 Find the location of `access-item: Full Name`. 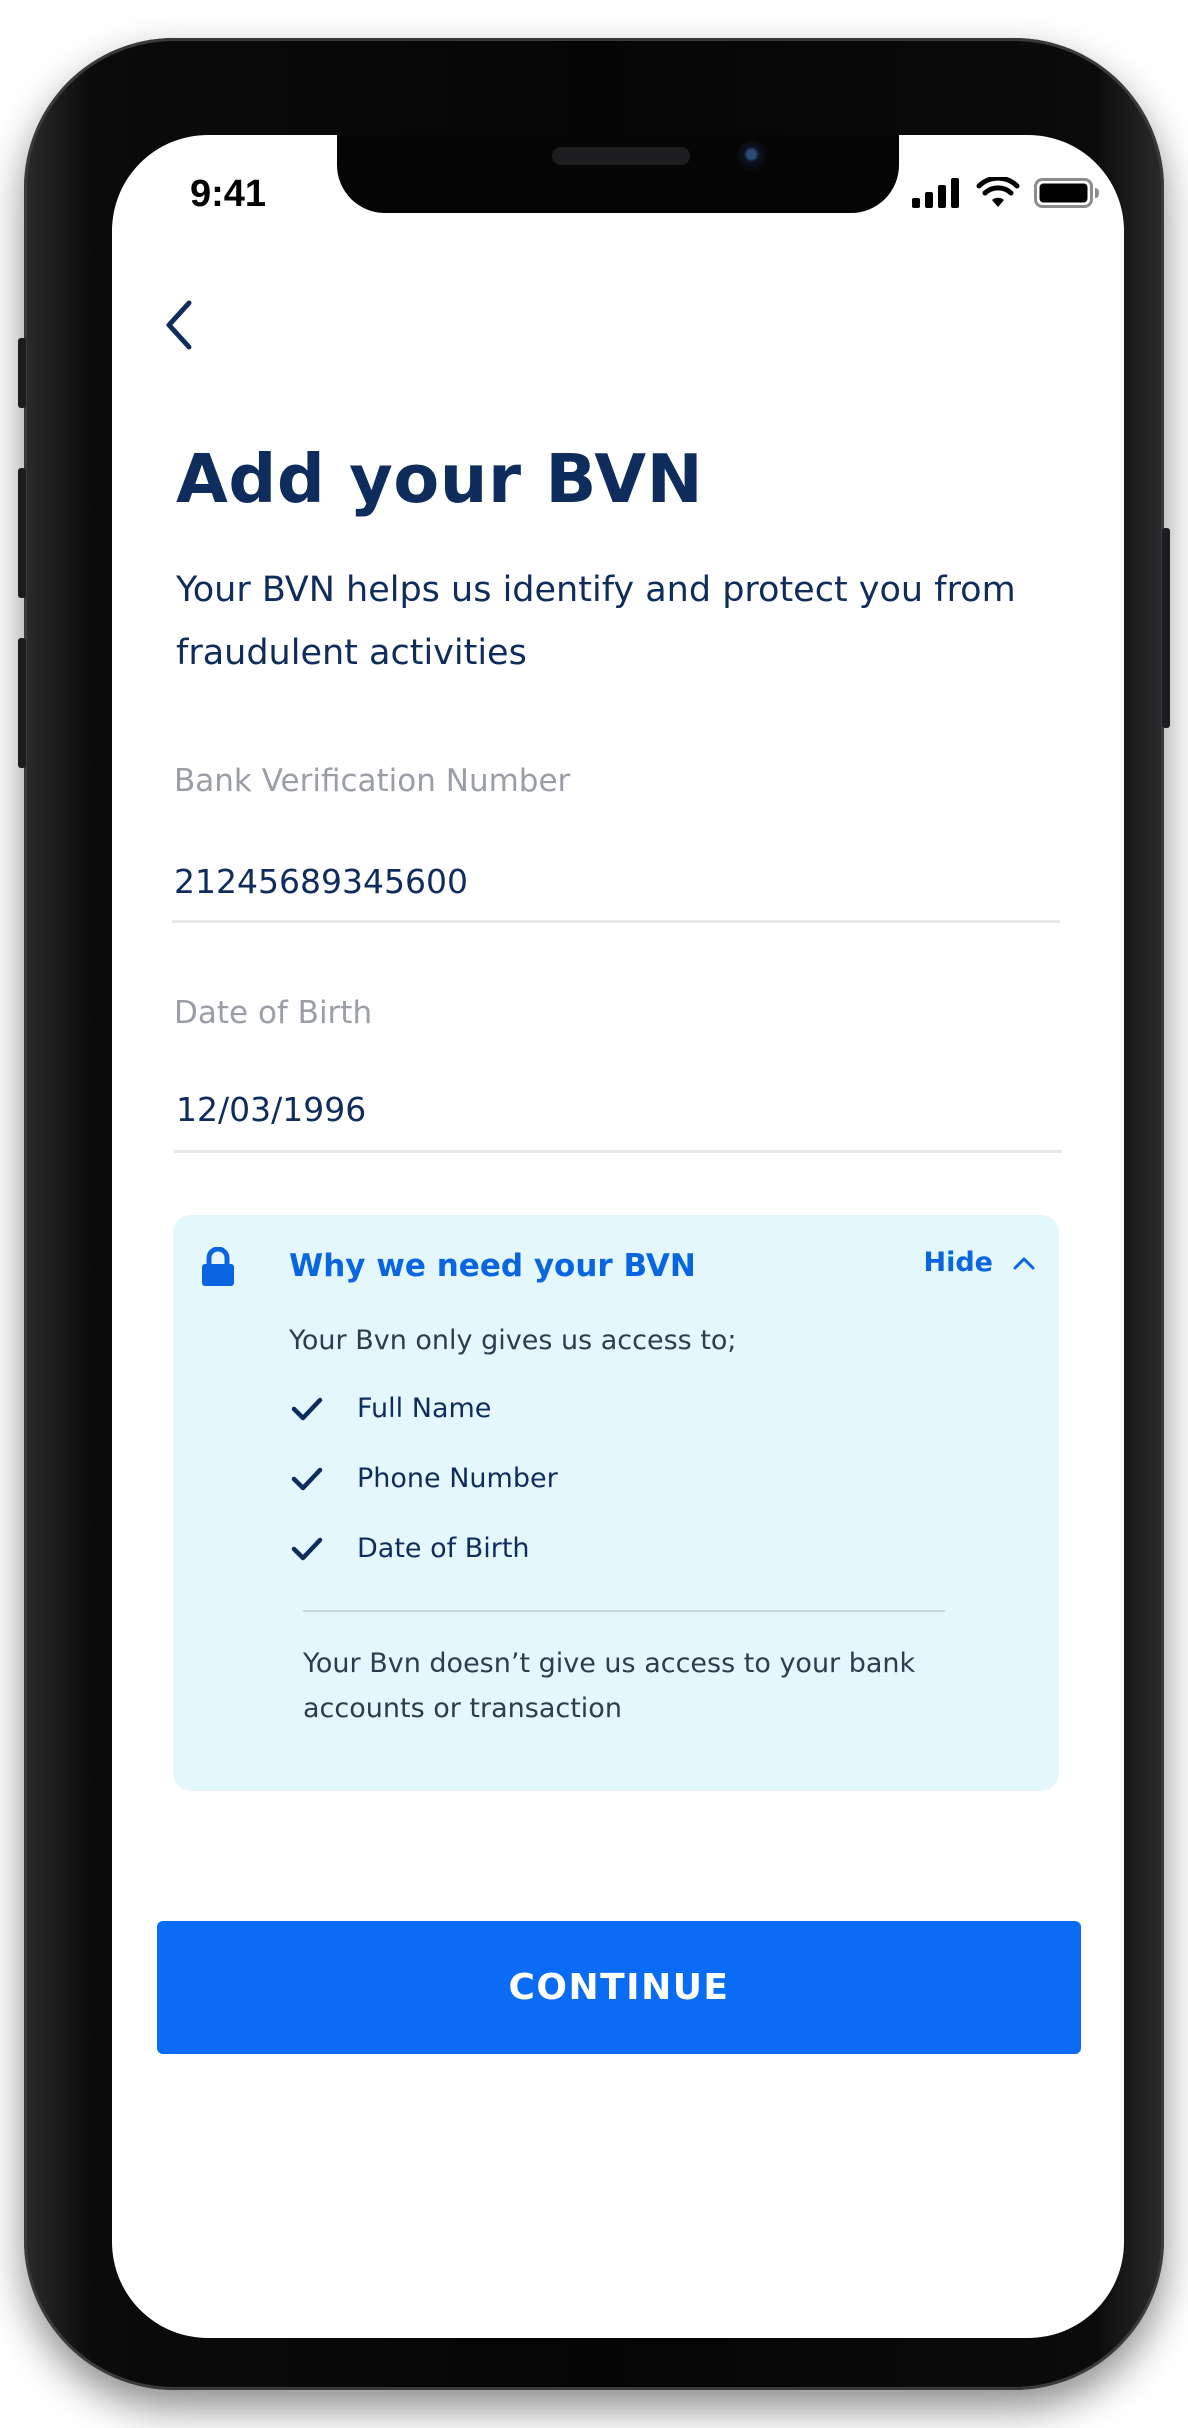

access-item: Full Name is located at coordinates (391, 1408).